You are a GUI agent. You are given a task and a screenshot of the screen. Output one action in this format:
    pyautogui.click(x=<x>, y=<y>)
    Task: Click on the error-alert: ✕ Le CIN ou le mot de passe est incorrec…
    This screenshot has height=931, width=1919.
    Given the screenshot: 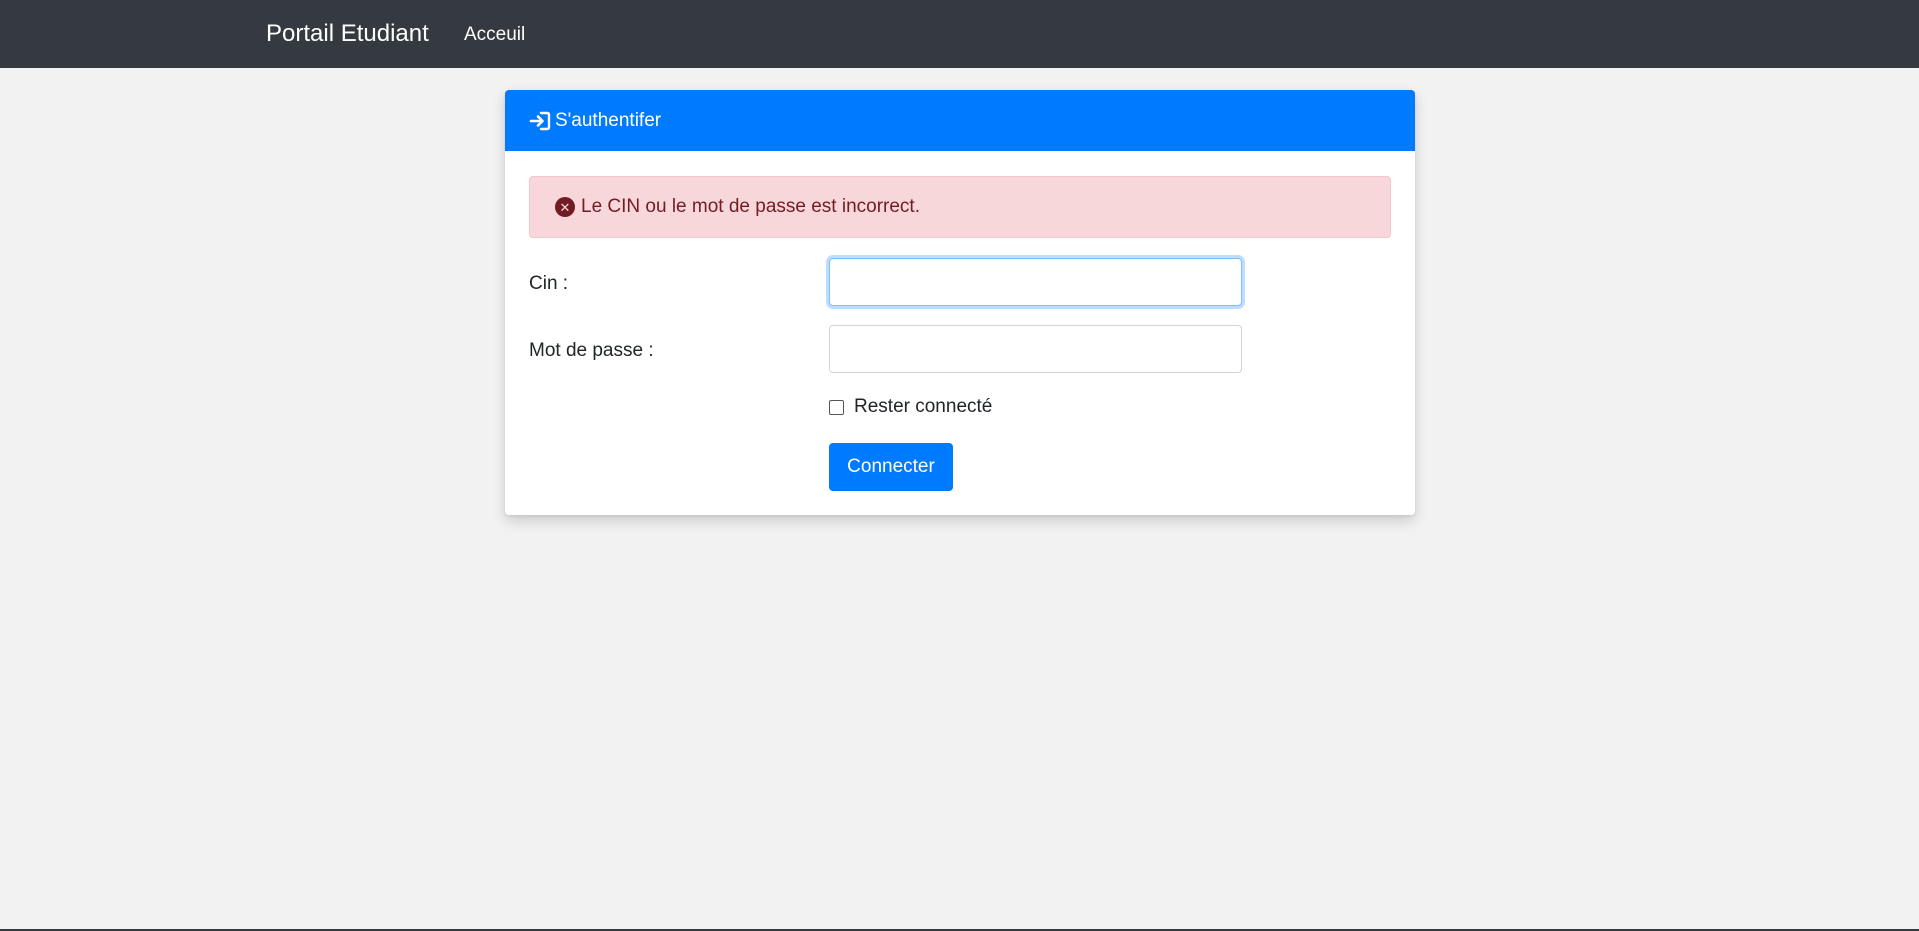 What is the action you would take?
    pyautogui.click(x=960, y=207)
    